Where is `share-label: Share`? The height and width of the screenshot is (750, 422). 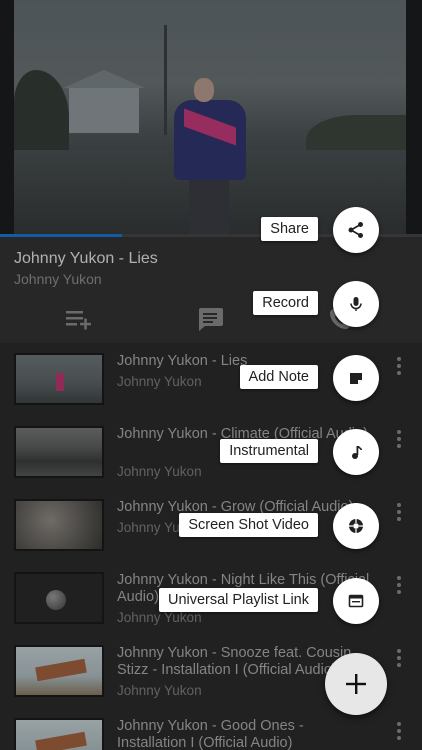
share-label: Share is located at coordinates (289, 229).